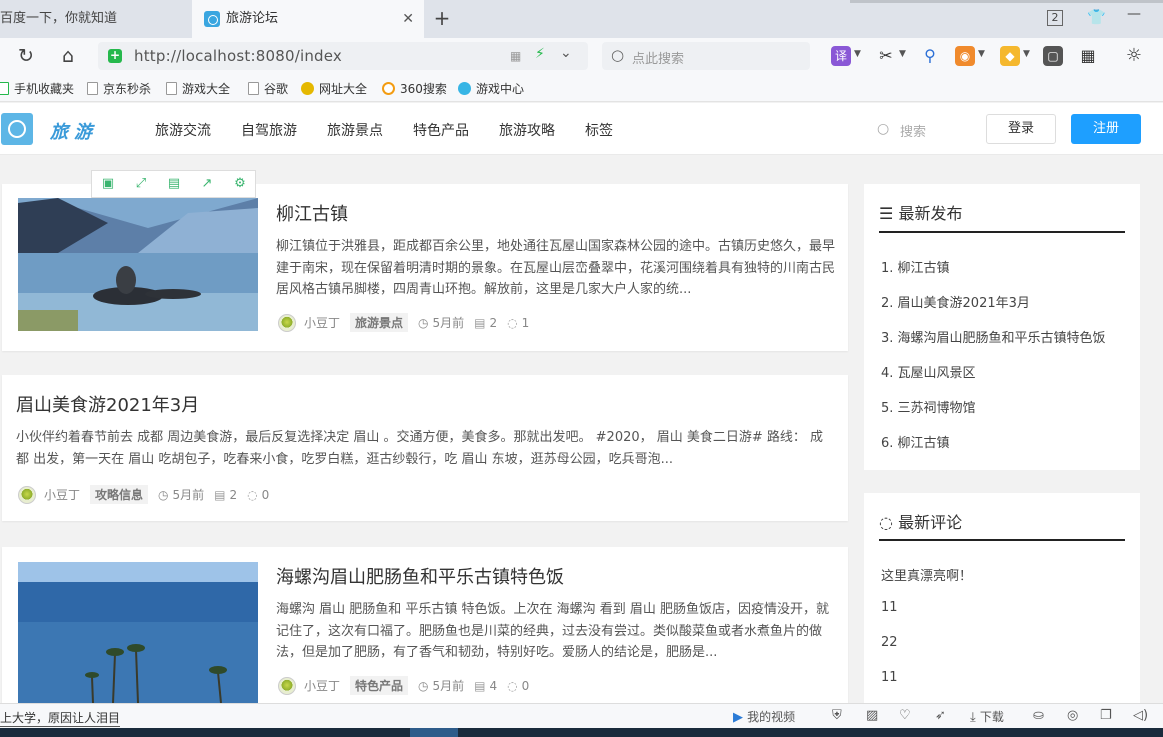 Image resolution: width=1163 pixels, height=737 pixels. I want to click on page-icon, so click(92, 88).